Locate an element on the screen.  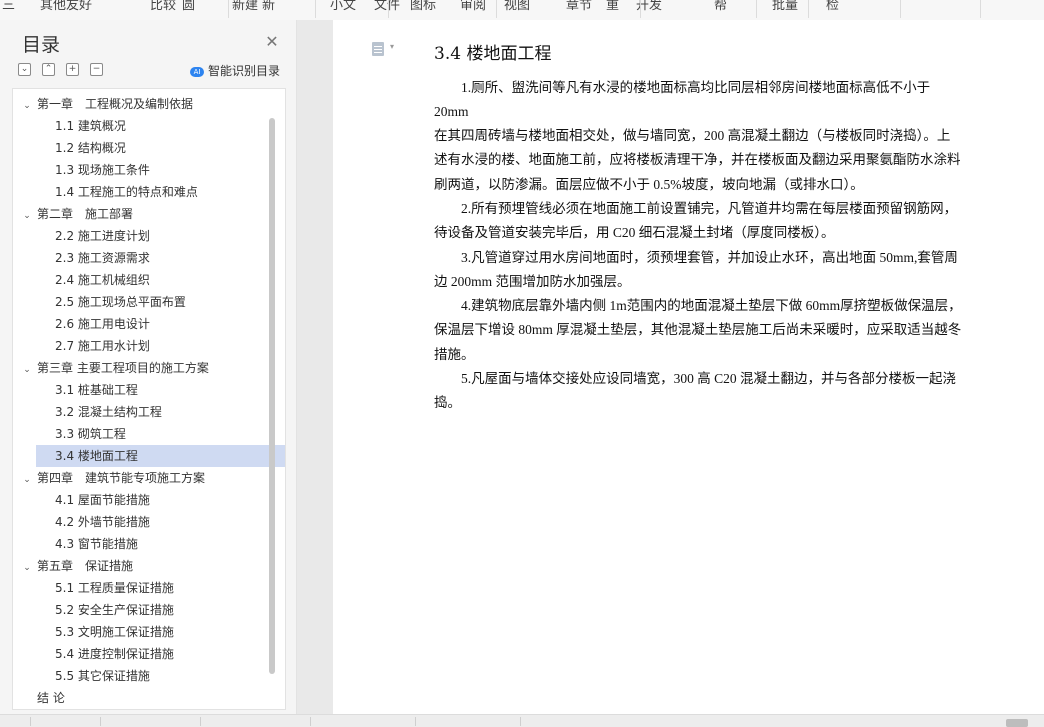
outline-item-label: 1.1 建筑概况 is located at coordinates (90, 126).